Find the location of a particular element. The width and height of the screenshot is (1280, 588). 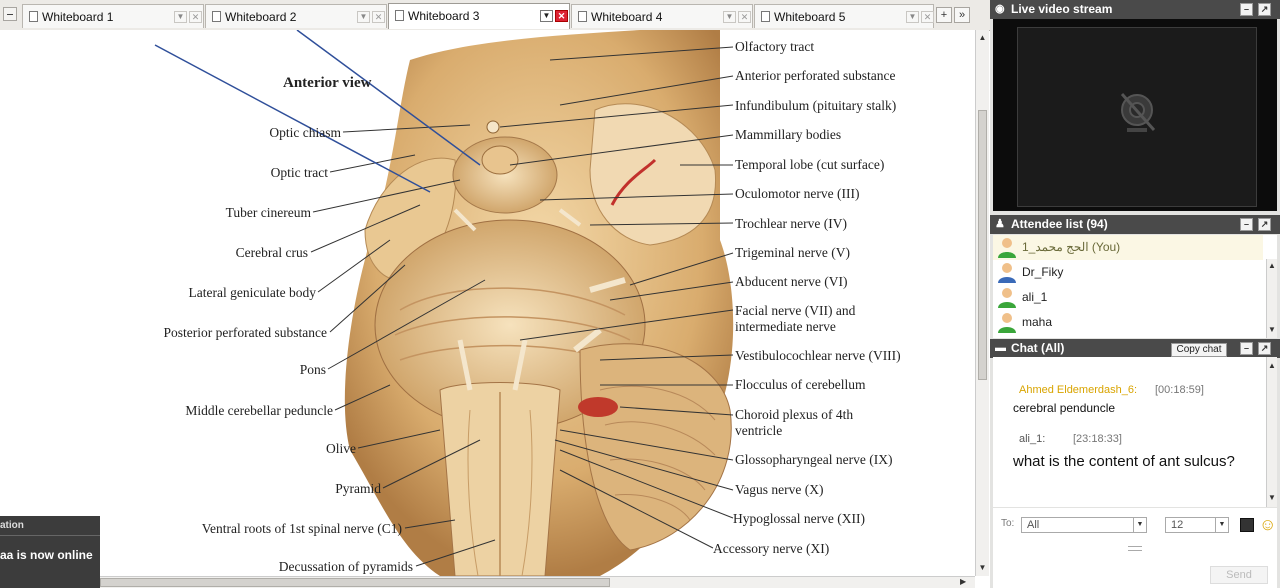

diagram-label: Infundibulum (pituitary stalk) is located at coordinates (816, 105).